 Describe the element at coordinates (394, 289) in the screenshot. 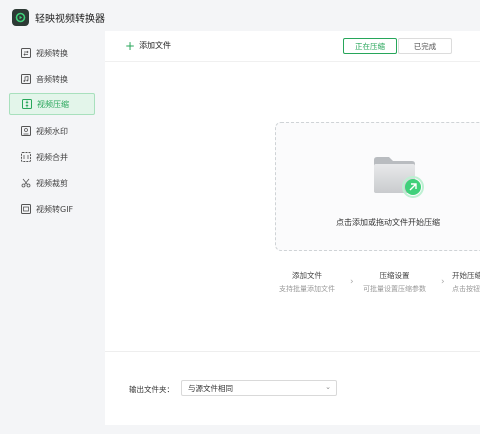

I see `step-desc: 可批量设置压缩参数` at that location.